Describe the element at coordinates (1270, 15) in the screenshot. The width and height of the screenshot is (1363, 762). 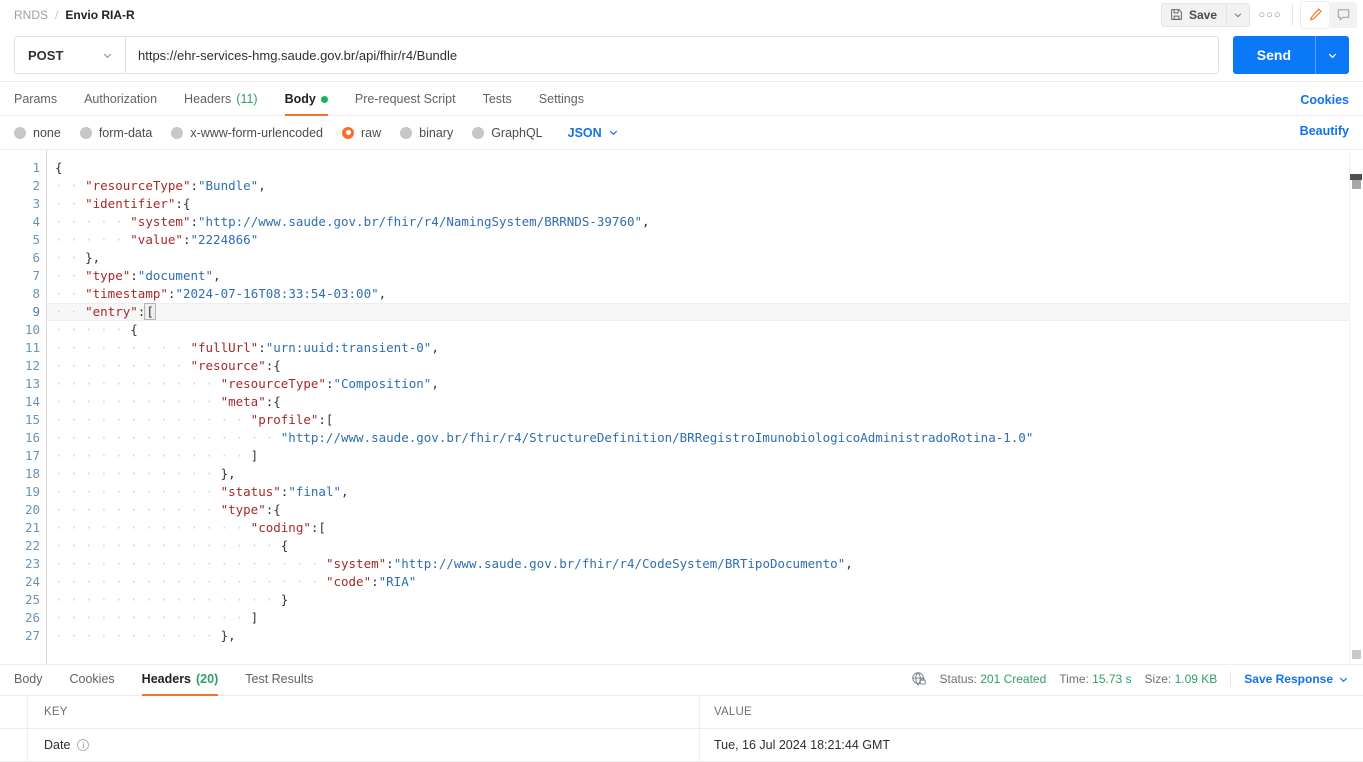
I see `more-options-button: ○○○` at that location.